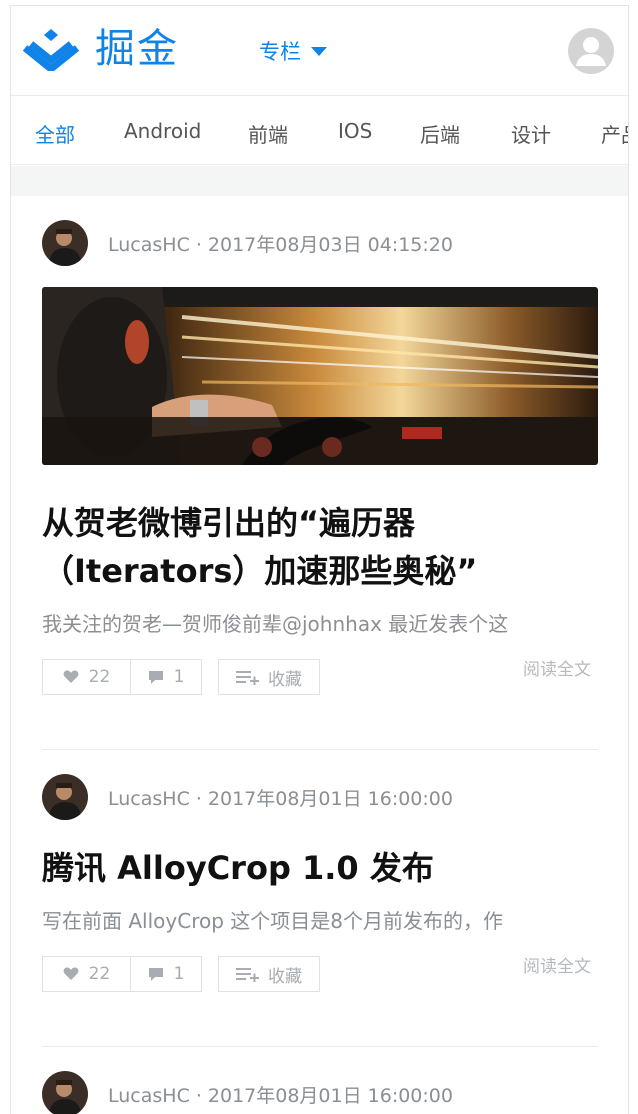 This screenshot has width=638, height=1114. I want to click on user-avatar-button, so click(591, 51).